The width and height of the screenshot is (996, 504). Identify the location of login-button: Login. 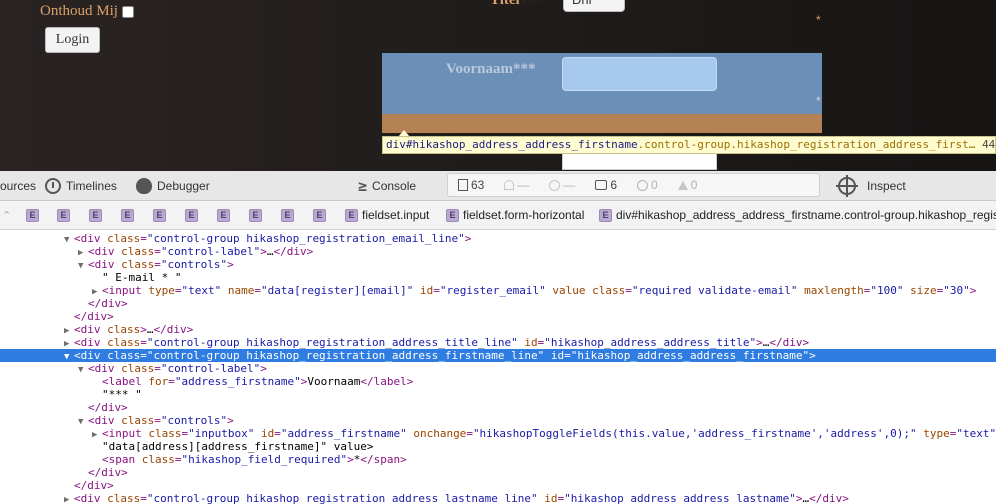
(72, 40).